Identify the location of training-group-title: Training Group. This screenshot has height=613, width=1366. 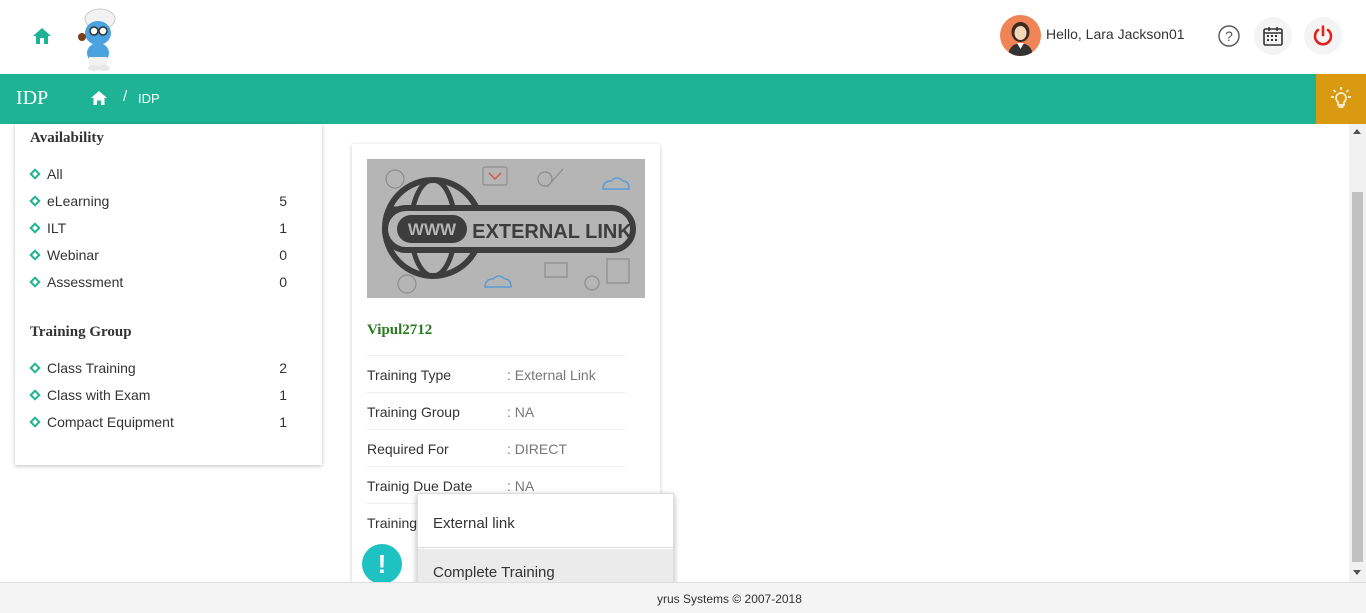
(81, 332).